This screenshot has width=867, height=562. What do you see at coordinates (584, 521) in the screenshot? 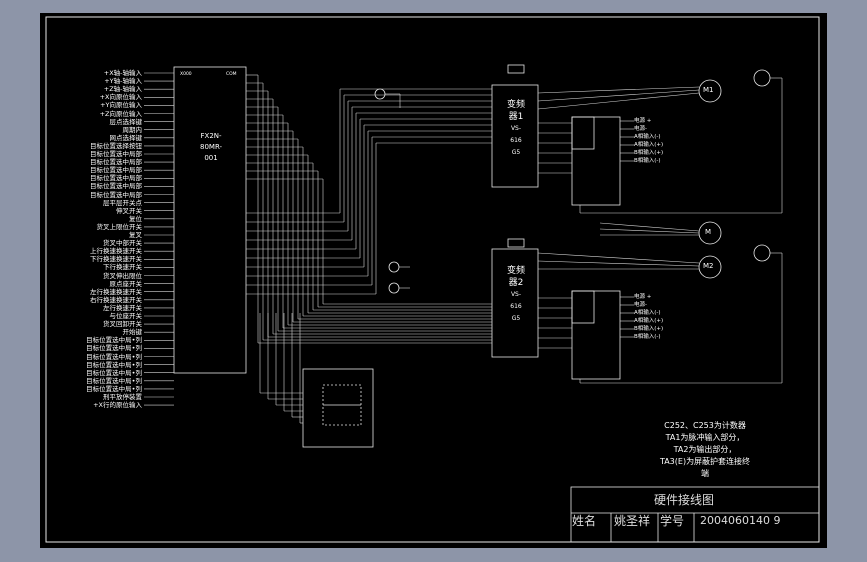
I see `name-label: 姓名` at bounding box center [584, 521].